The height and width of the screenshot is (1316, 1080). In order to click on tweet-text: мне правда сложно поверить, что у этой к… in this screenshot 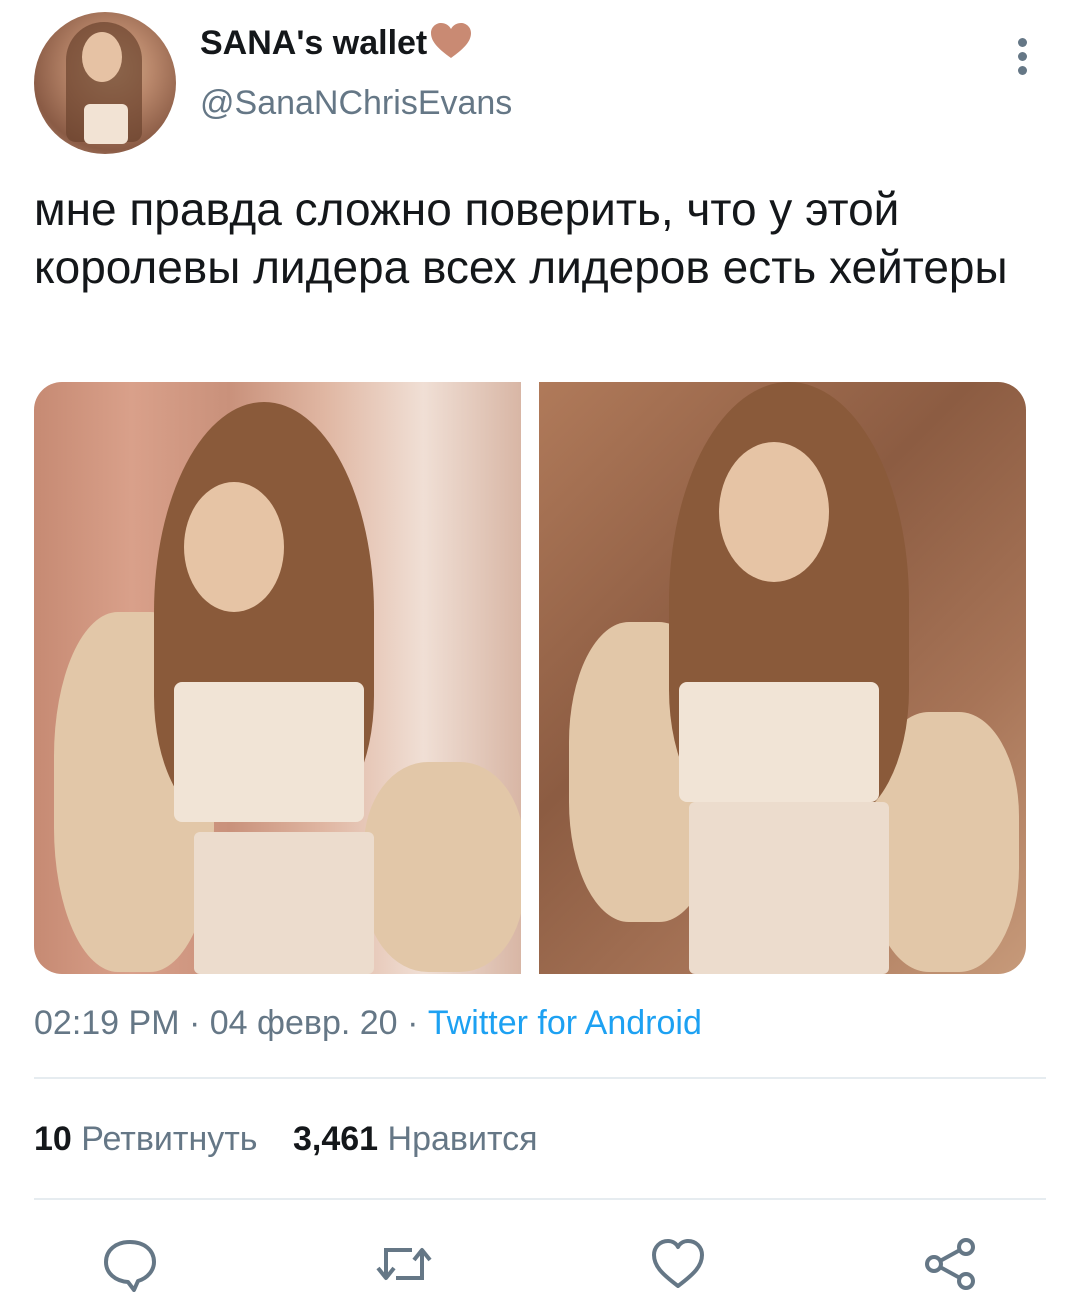, I will do `click(521, 238)`.